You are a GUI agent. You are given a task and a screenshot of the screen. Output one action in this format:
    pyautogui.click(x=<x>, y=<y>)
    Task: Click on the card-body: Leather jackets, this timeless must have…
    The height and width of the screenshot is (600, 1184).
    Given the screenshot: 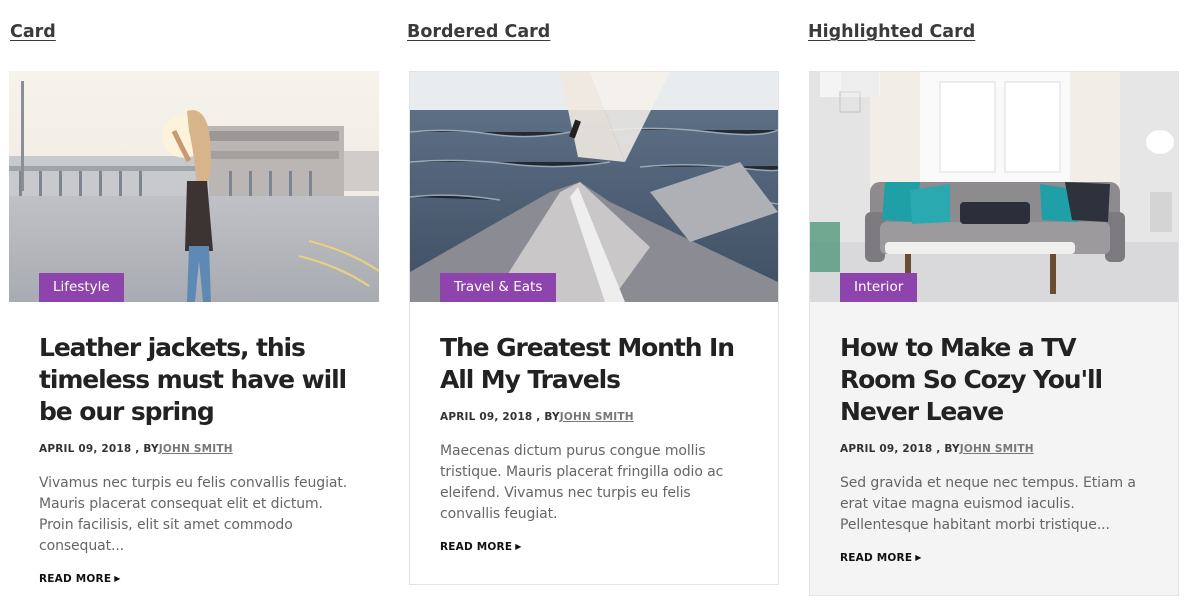 What is the action you would take?
    pyautogui.click(x=194, y=444)
    